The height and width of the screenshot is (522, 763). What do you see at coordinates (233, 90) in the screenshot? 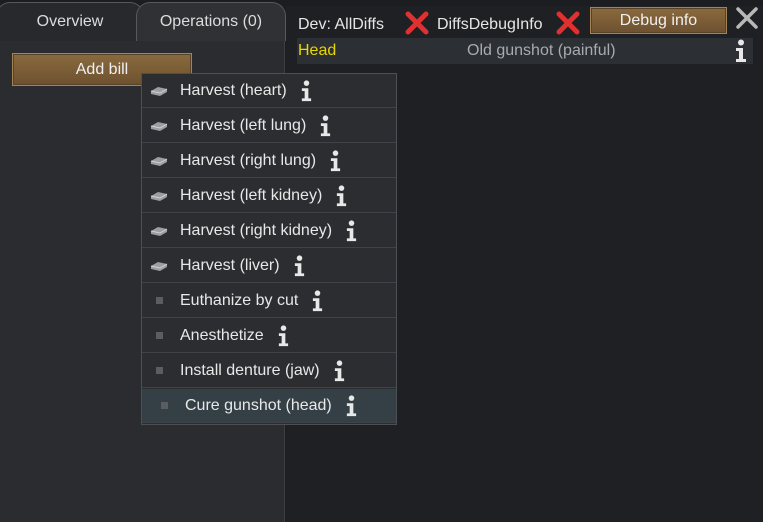
I see `menu-item-label: Harvest (heart)` at bounding box center [233, 90].